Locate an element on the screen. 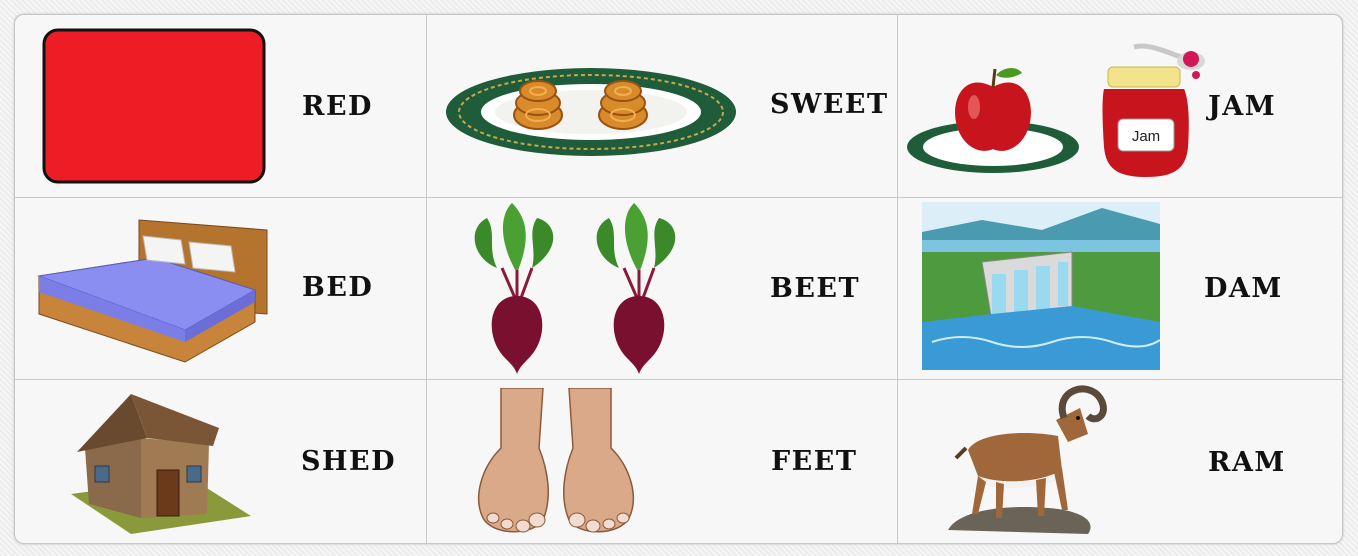  card-bed: BED is located at coordinates (220, 288).